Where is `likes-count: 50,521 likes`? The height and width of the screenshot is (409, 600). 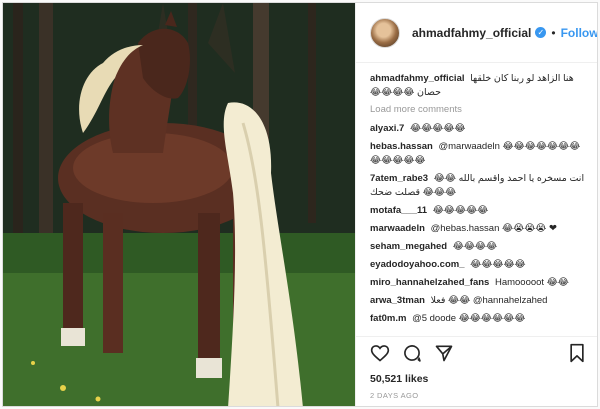
likes-count: 50,521 likes is located at coordinates (478, 379).